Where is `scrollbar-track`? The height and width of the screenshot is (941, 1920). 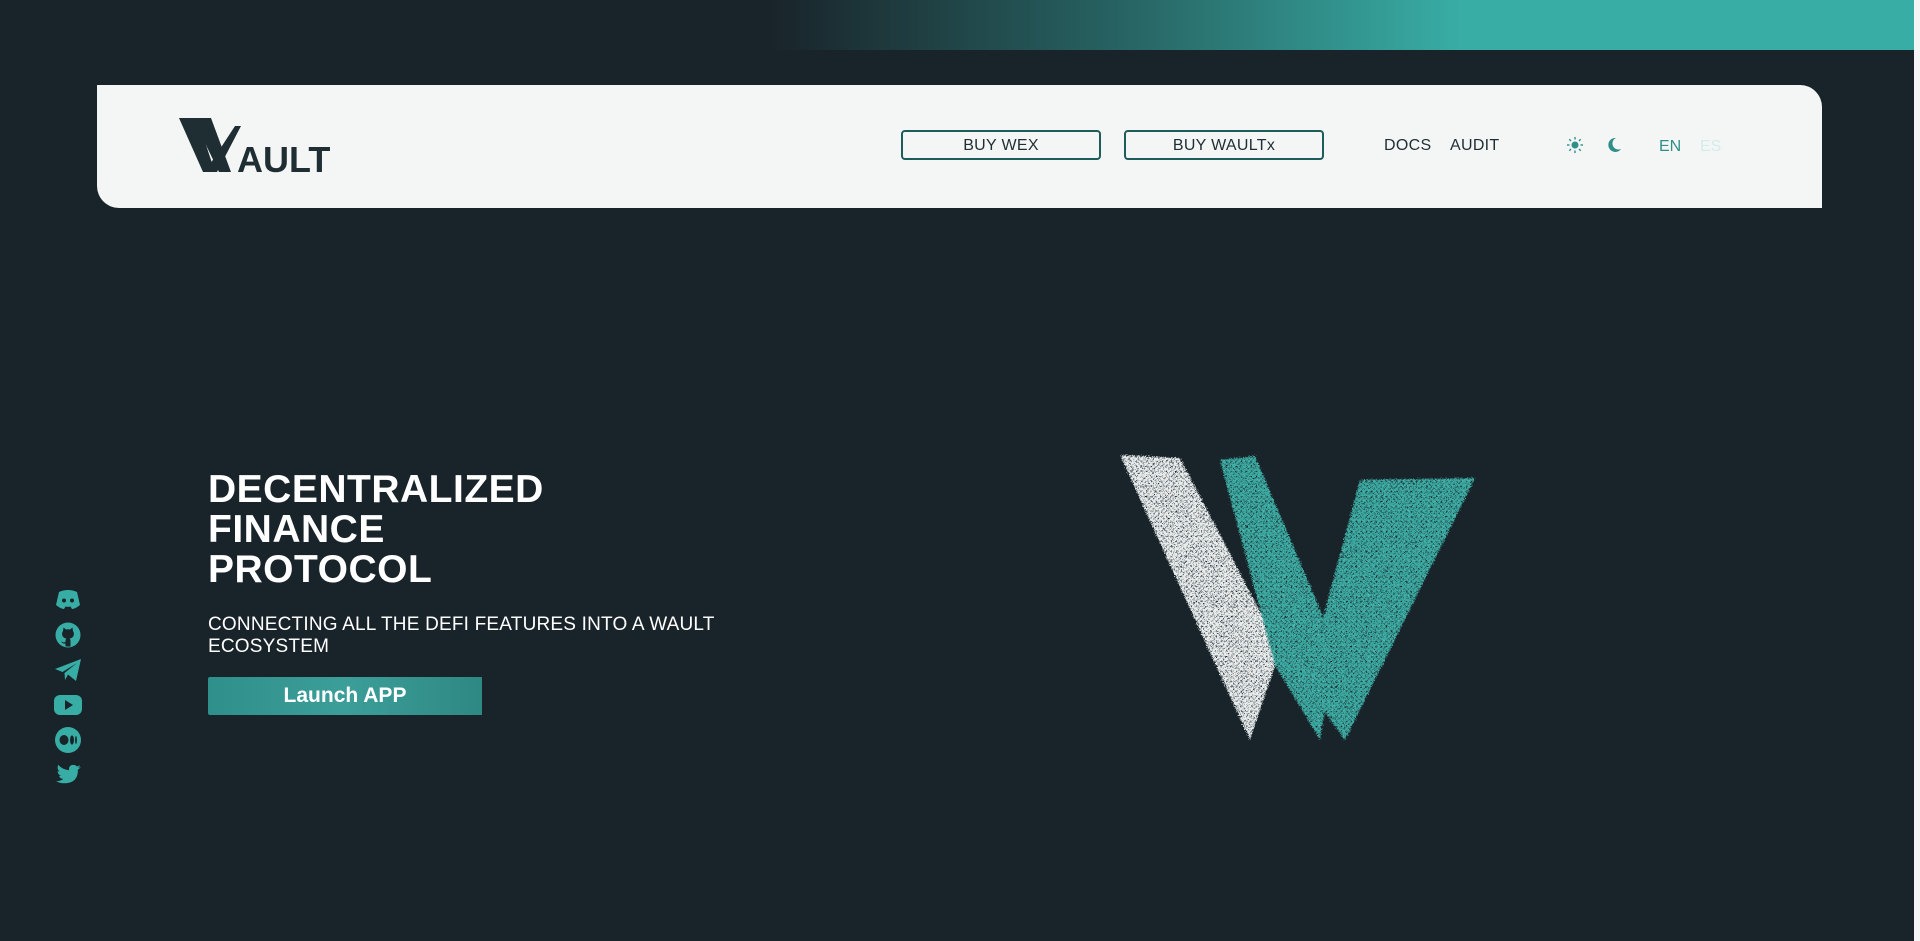 scrollbar-track is located at coordinates (1917, 470).